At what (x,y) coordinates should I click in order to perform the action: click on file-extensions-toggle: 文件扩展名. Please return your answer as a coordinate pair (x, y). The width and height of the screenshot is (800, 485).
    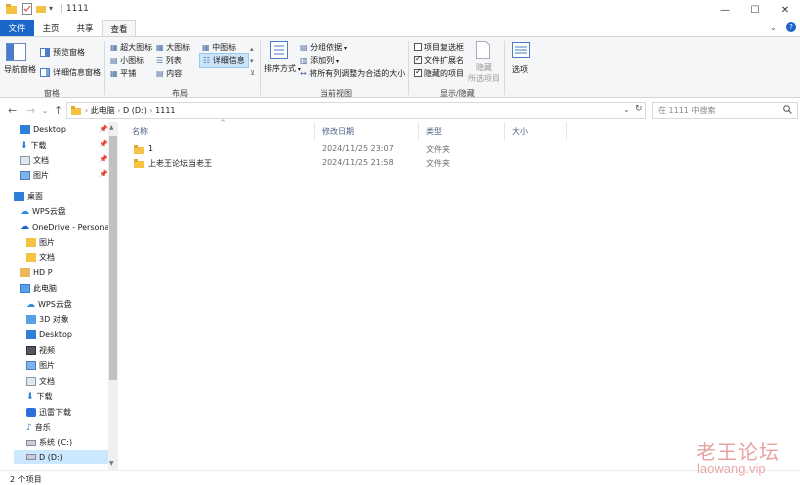
    Looking at the image, I should click on (439, 60).